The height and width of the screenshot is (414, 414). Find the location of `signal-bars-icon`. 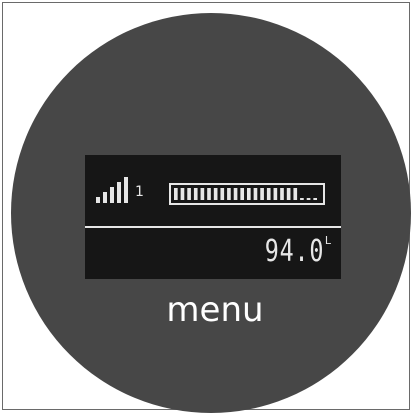

signal-bars-icon is located at coordinates (112, 190).